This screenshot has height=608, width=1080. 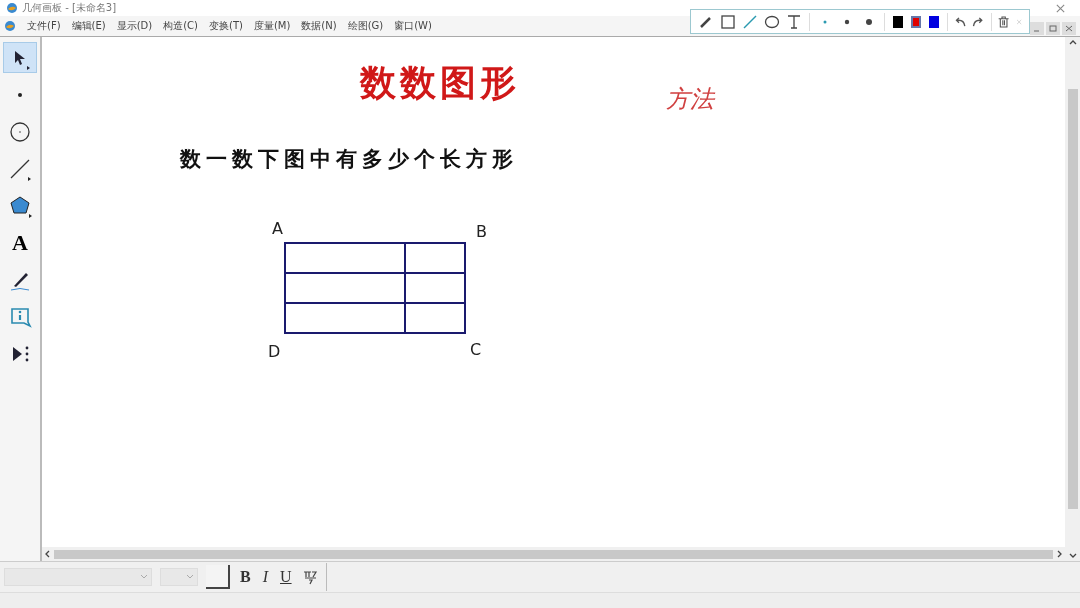 What do you see at coordinates (365, 26) in the screenshot?
I see `menu-item: 绘图(G)` at bounding box center [365, 26].